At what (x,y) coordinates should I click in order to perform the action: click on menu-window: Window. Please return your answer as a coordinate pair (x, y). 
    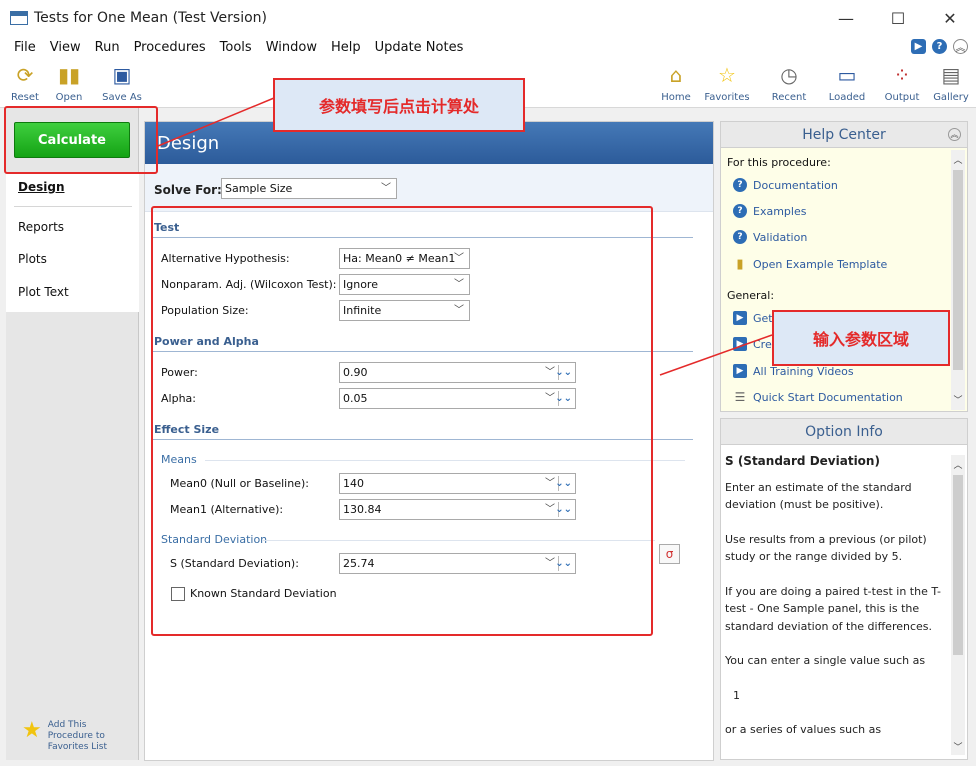
    Looking at the image, I should click on (291, 47).